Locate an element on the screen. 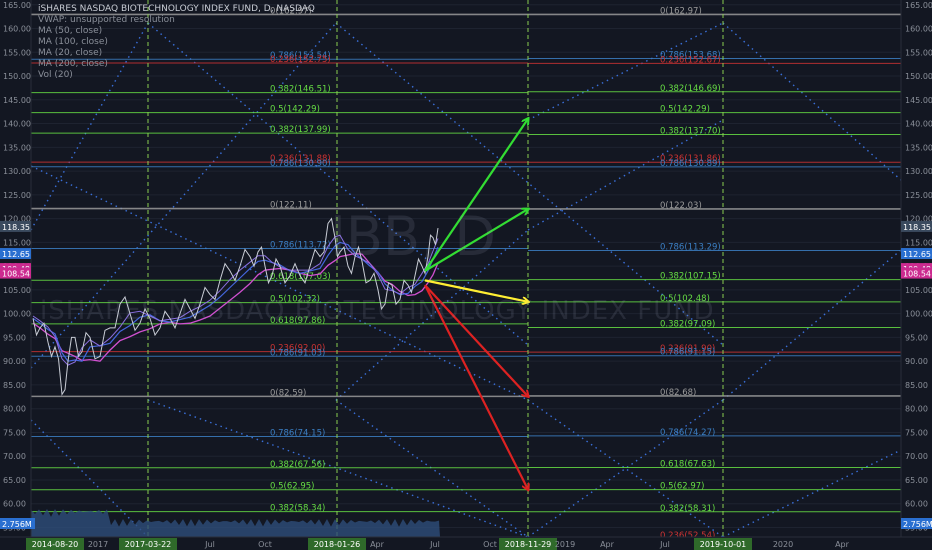 This screenshot has height=550, width=932. y-tick-label-right: 140.00 is located at coordinates (918, 124).